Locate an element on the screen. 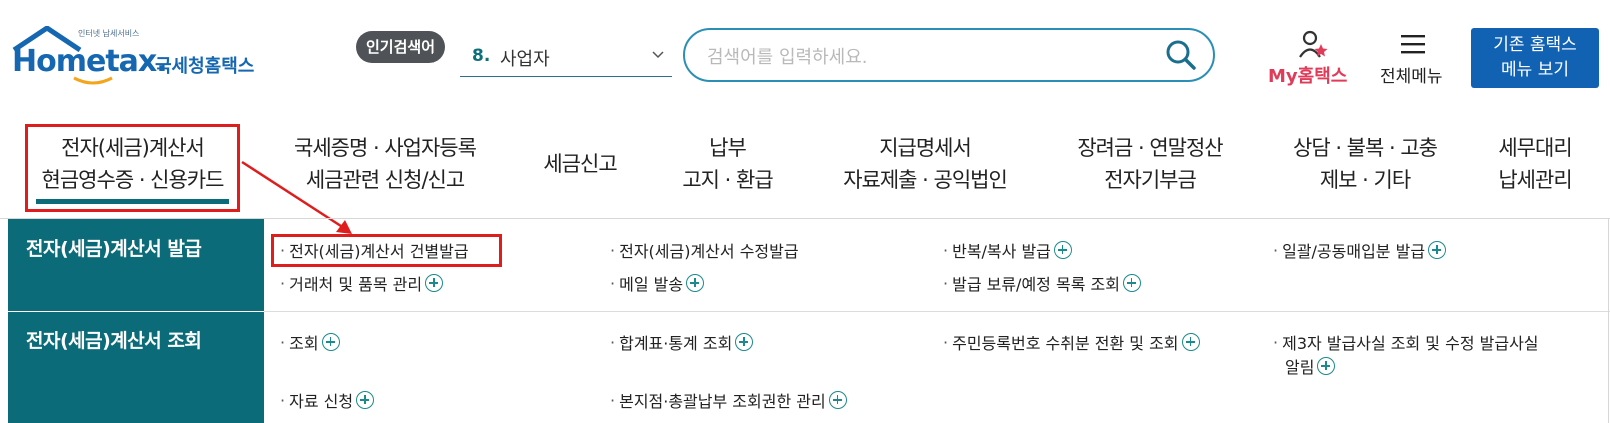 The height and width of the screenshot is (423, 1610). menu-item-third-party-notice: 알림 is located at coordinates (1310, 366).